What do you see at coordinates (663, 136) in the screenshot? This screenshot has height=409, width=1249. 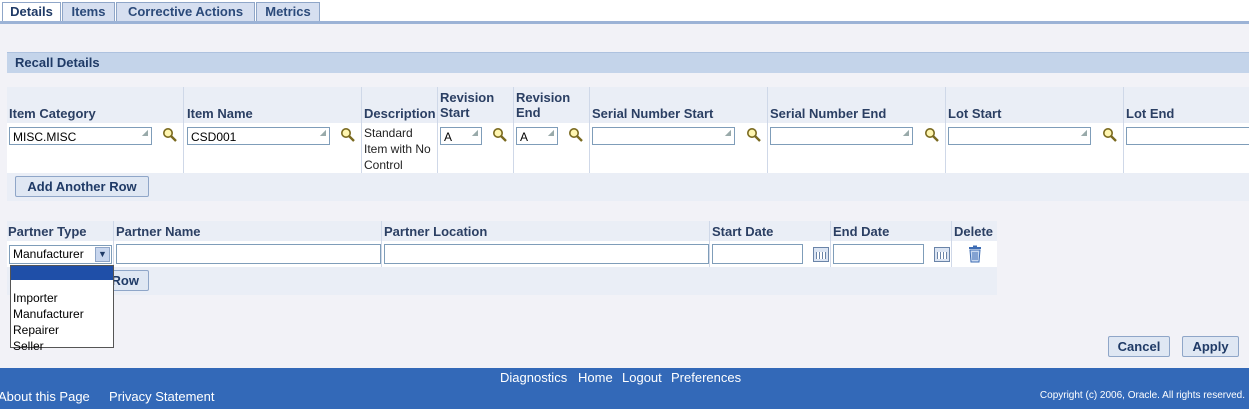 I see `serial-start-input: ◢` at bounding box center [663, 136].